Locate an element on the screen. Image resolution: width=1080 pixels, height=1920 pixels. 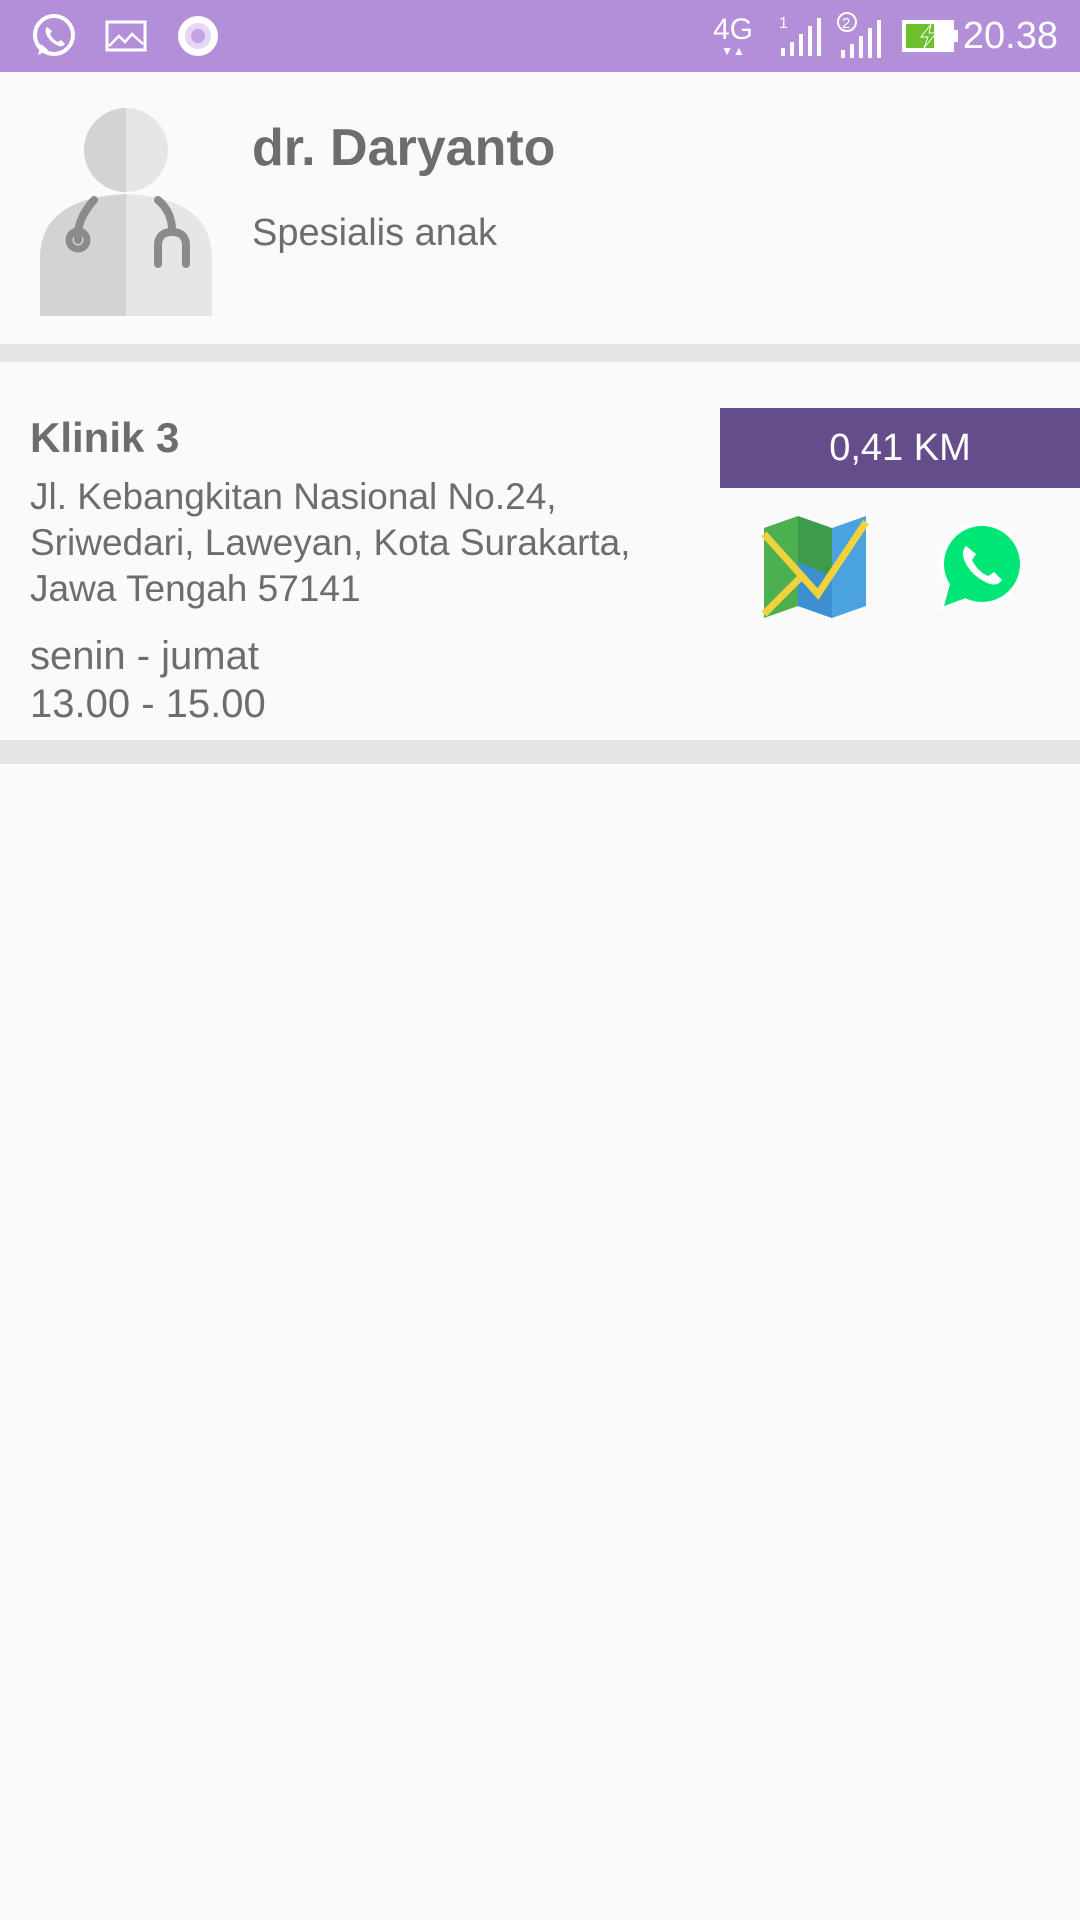
signal-icon: 1 is located at coordinates (800, 36).